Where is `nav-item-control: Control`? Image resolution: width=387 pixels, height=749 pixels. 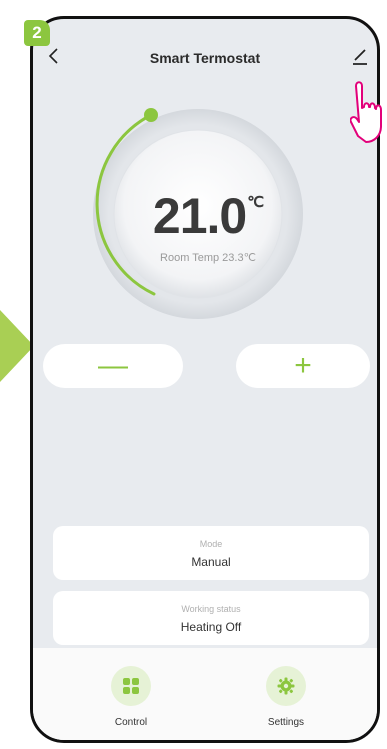
nav-item-control: Control is located at coordinates (131, 697).